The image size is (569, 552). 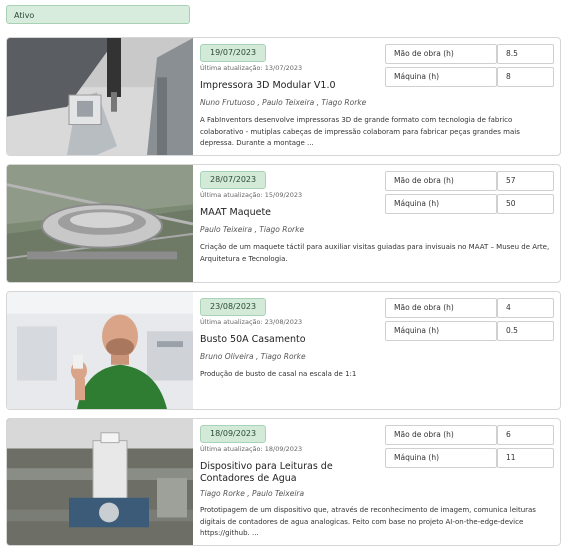 I want to click on project-date-badge: 19/07/2023, so click(x=233, y=53).